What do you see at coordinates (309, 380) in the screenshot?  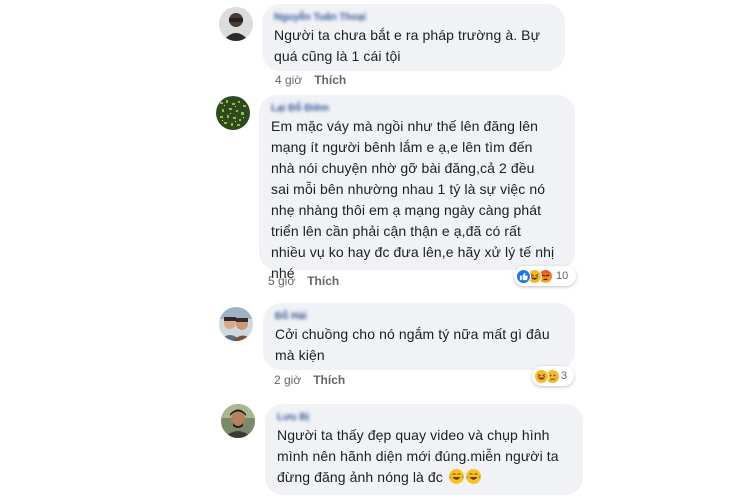 I see `comment-meta: 2 giờ Thích` at bounding box center [309, 380].